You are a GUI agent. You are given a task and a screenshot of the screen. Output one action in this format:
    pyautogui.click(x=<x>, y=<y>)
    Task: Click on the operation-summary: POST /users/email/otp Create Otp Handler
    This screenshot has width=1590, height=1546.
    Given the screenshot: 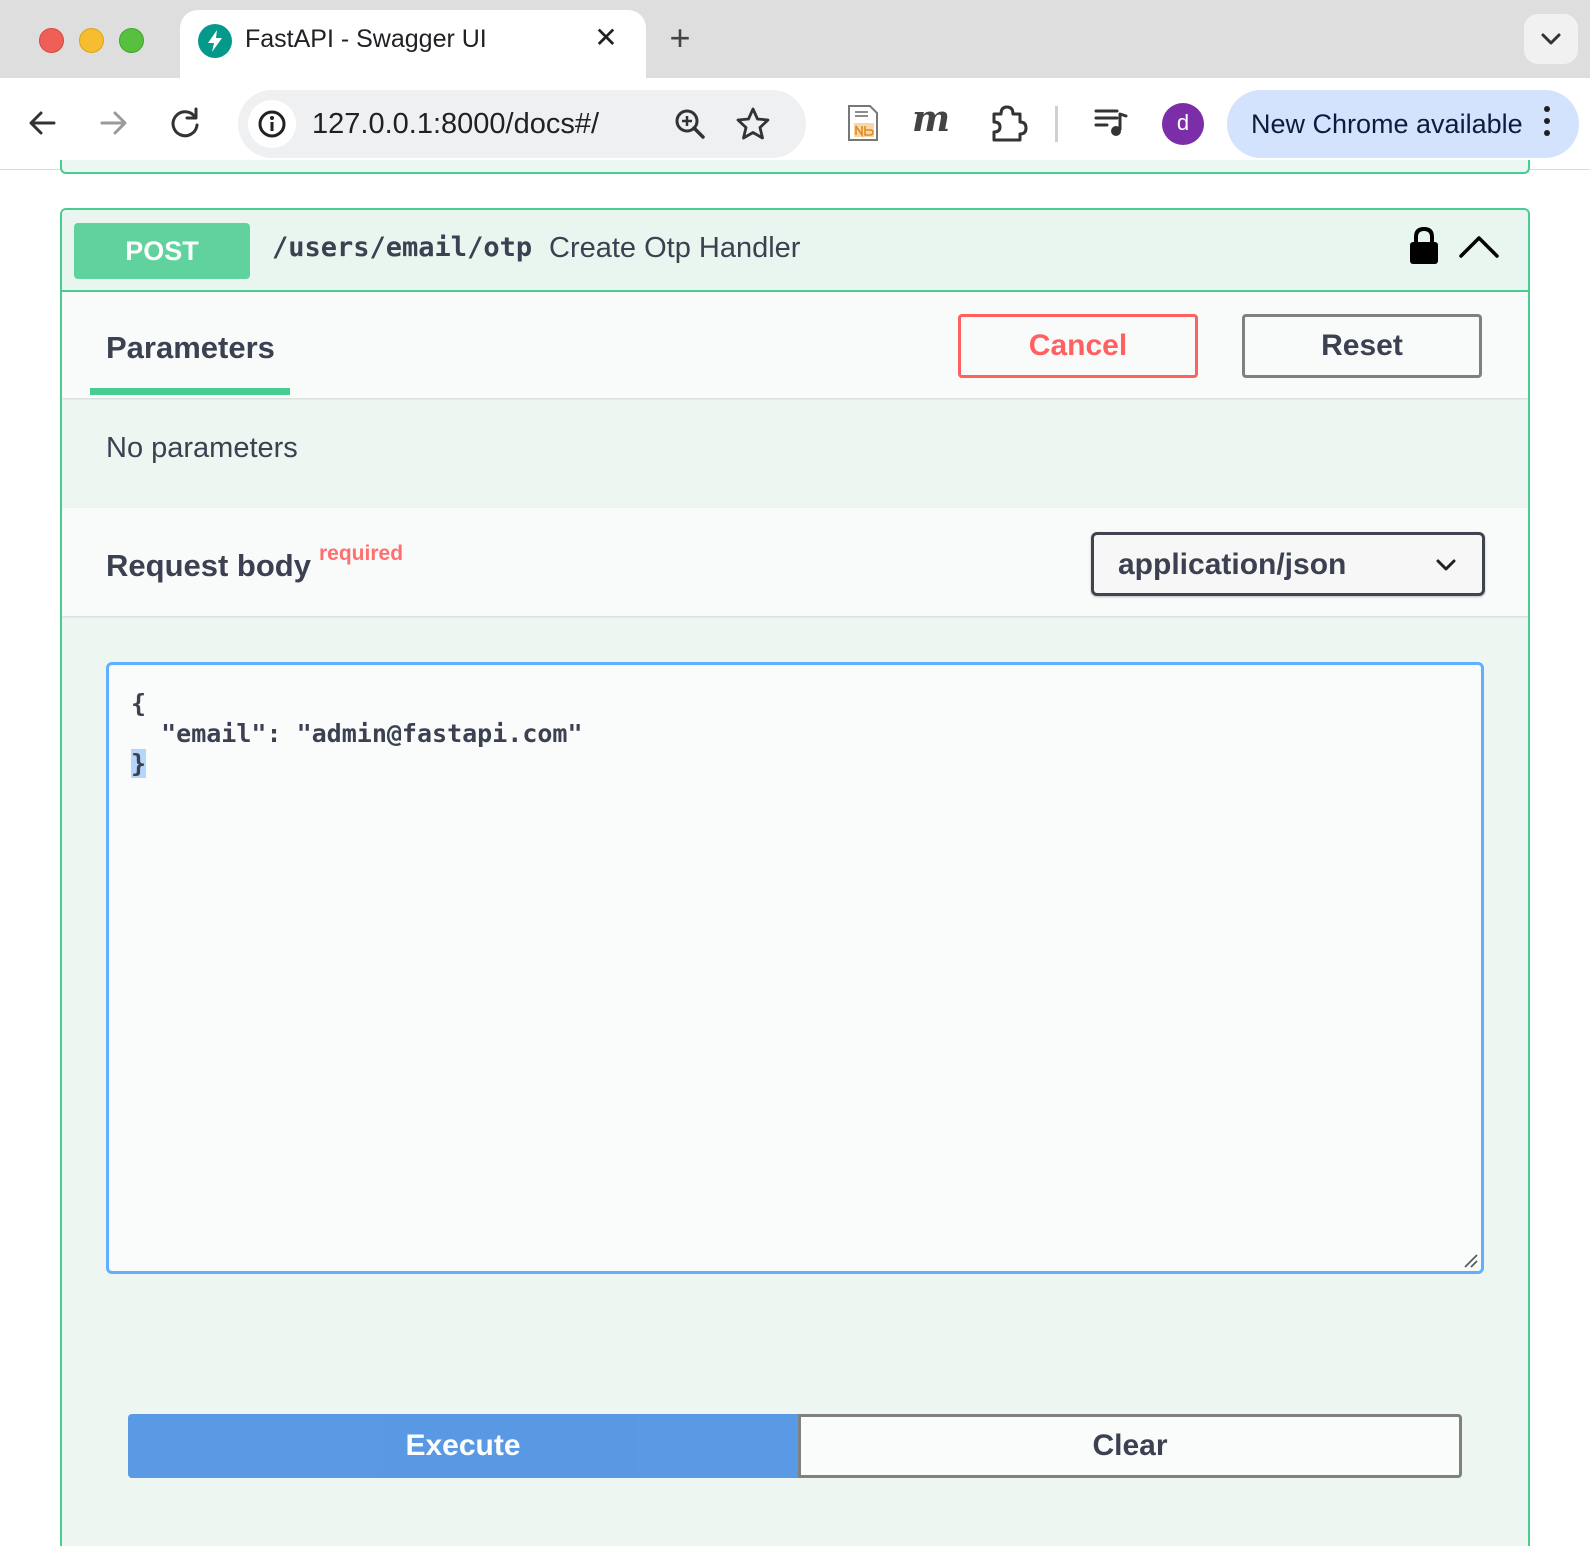 What is the action you would take?
    pyautogui.click(x=795, y=251)
    